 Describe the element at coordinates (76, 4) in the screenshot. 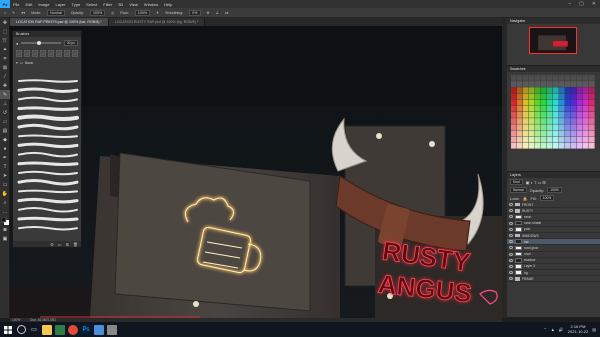

I see `menu-type: Type` at that location.